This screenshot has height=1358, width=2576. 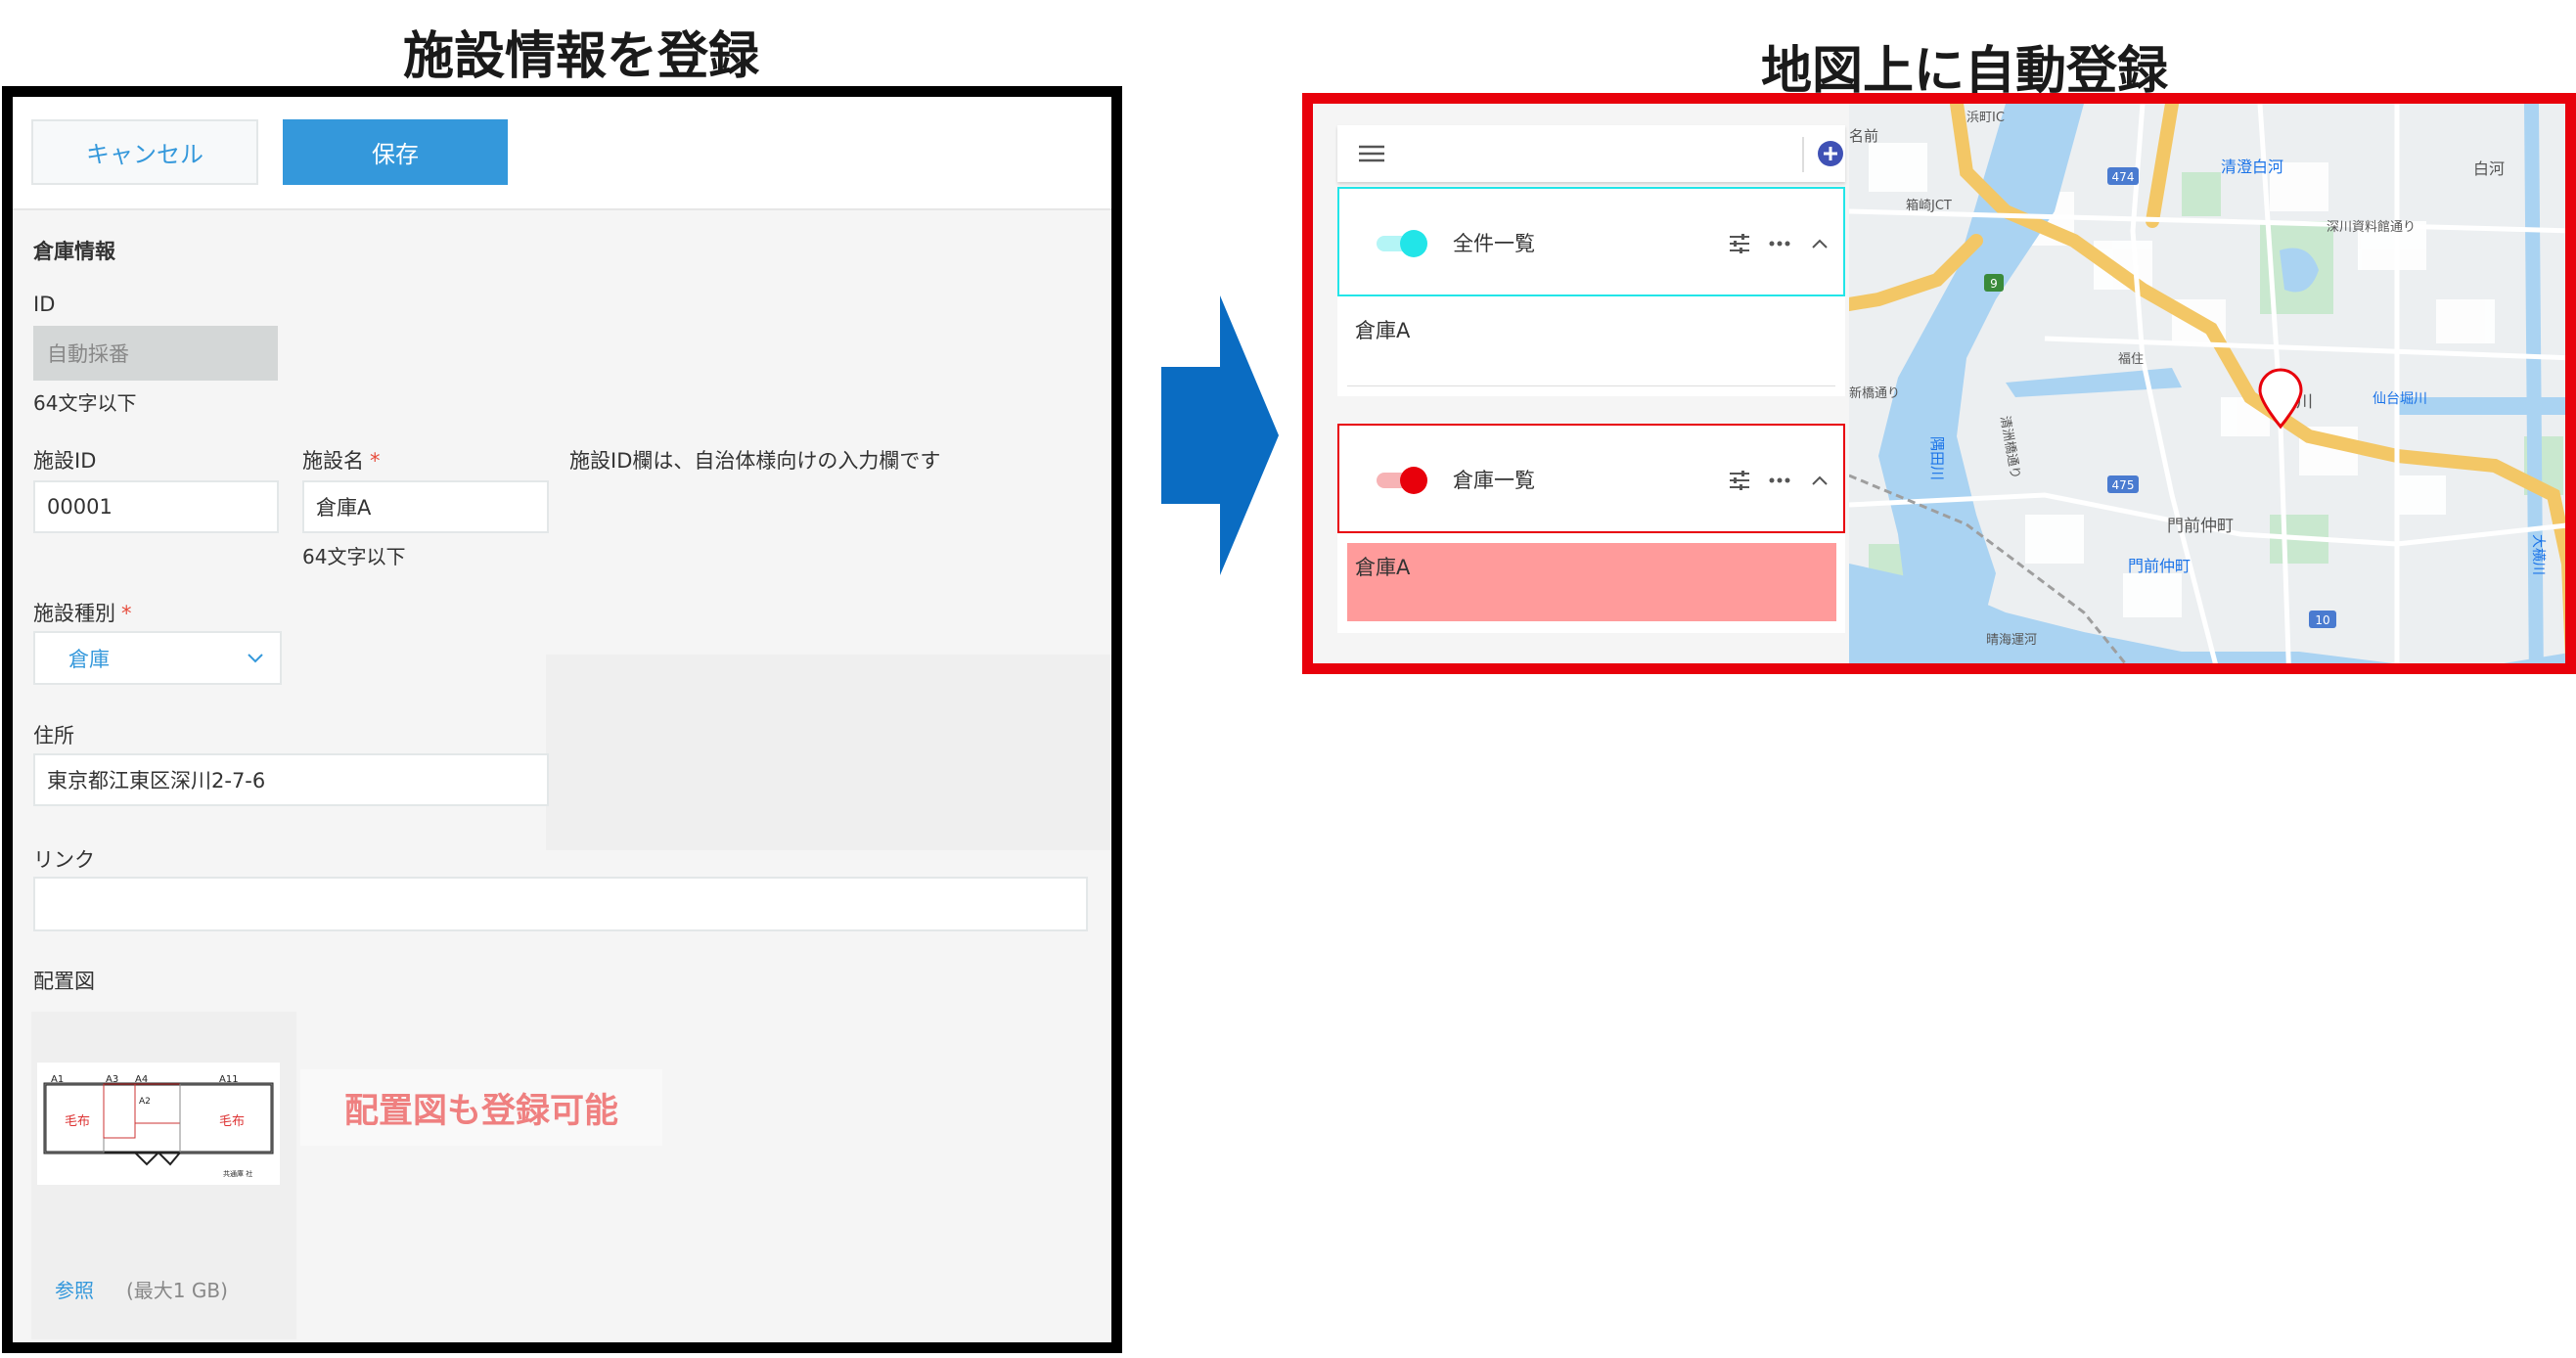 What do you see at coordinates (64, 860) in the screenshot?
I see `link-label: リンク` at bounding box center [64, 860].